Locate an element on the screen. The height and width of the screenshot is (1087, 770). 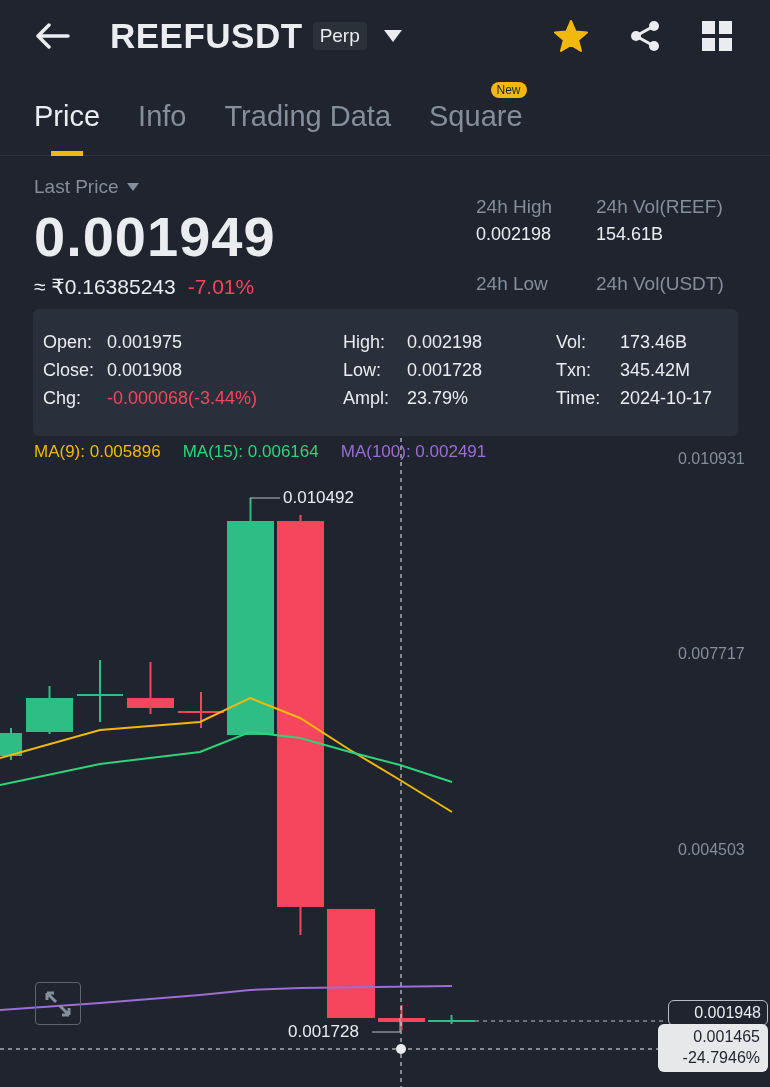
stat-value: 154.61B is located at coordinates (630, 234).